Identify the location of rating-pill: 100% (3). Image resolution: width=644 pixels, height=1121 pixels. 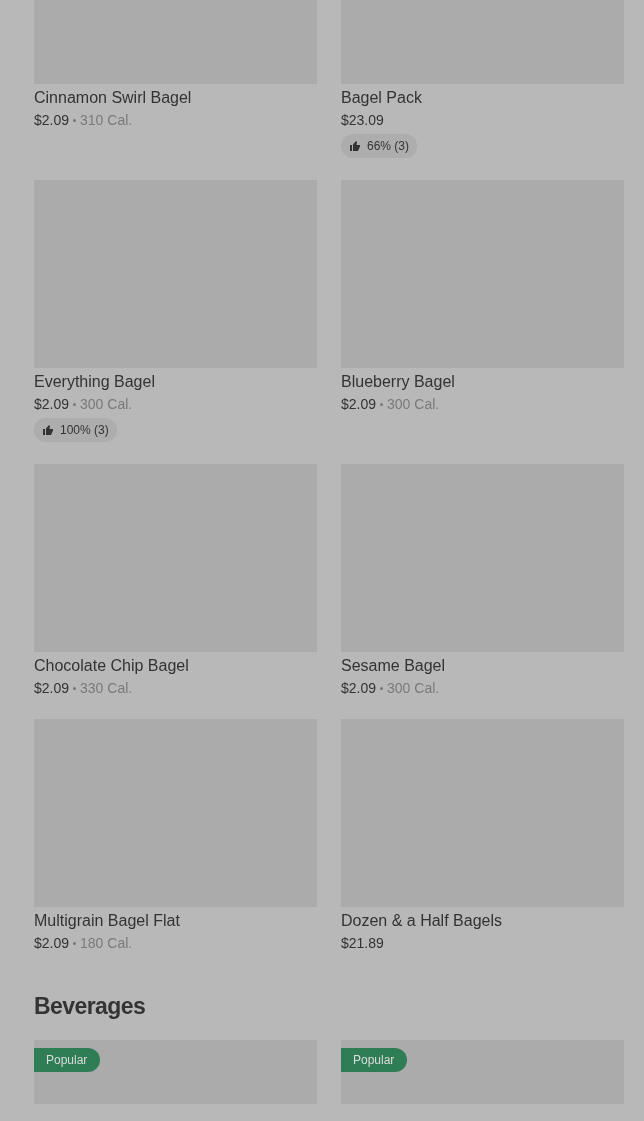
(75, 430).